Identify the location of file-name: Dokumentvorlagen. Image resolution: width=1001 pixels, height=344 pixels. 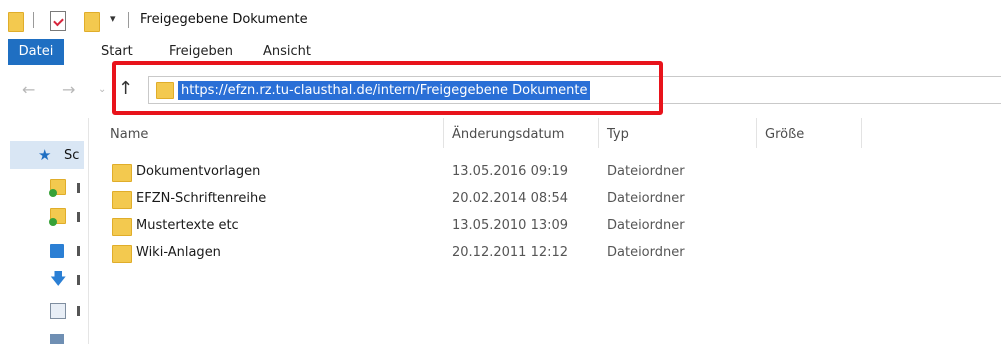
(198, 171).